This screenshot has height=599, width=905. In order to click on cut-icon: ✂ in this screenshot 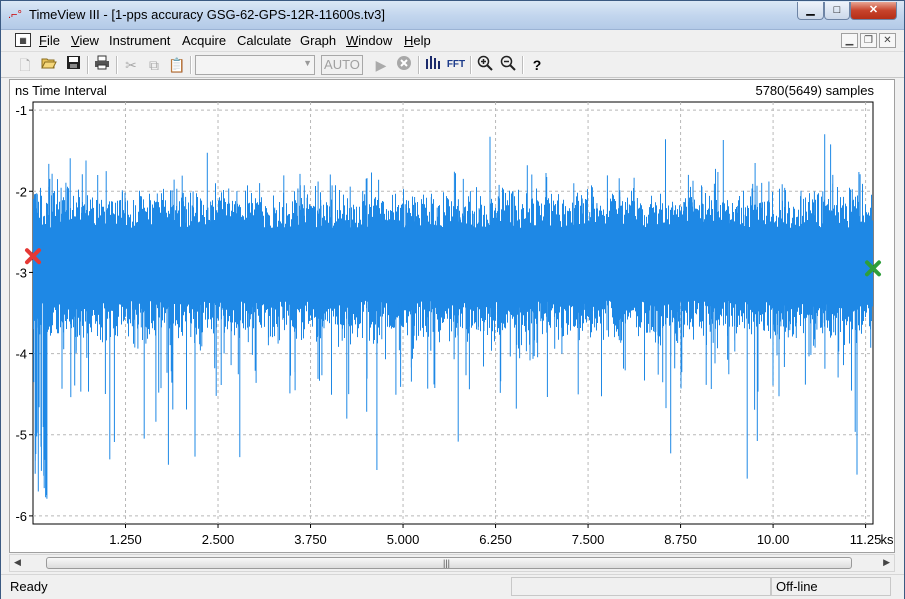, I will do `click(131, 65)`.